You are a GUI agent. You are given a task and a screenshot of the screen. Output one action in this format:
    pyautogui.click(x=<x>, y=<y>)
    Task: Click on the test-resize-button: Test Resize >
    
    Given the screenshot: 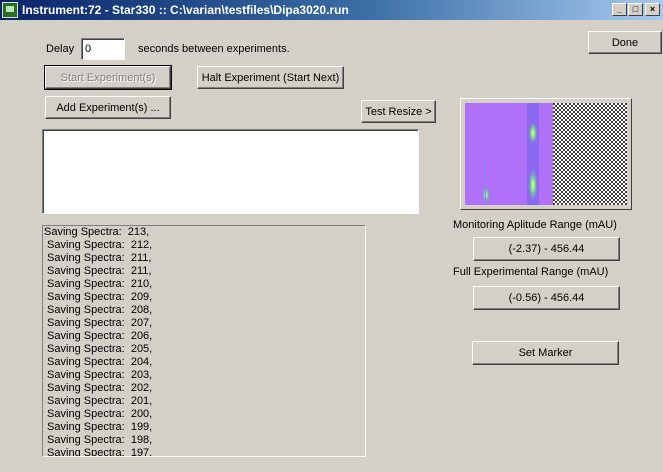 What is the action you would take?
    pyautogui.click(x=398, y=111)
    